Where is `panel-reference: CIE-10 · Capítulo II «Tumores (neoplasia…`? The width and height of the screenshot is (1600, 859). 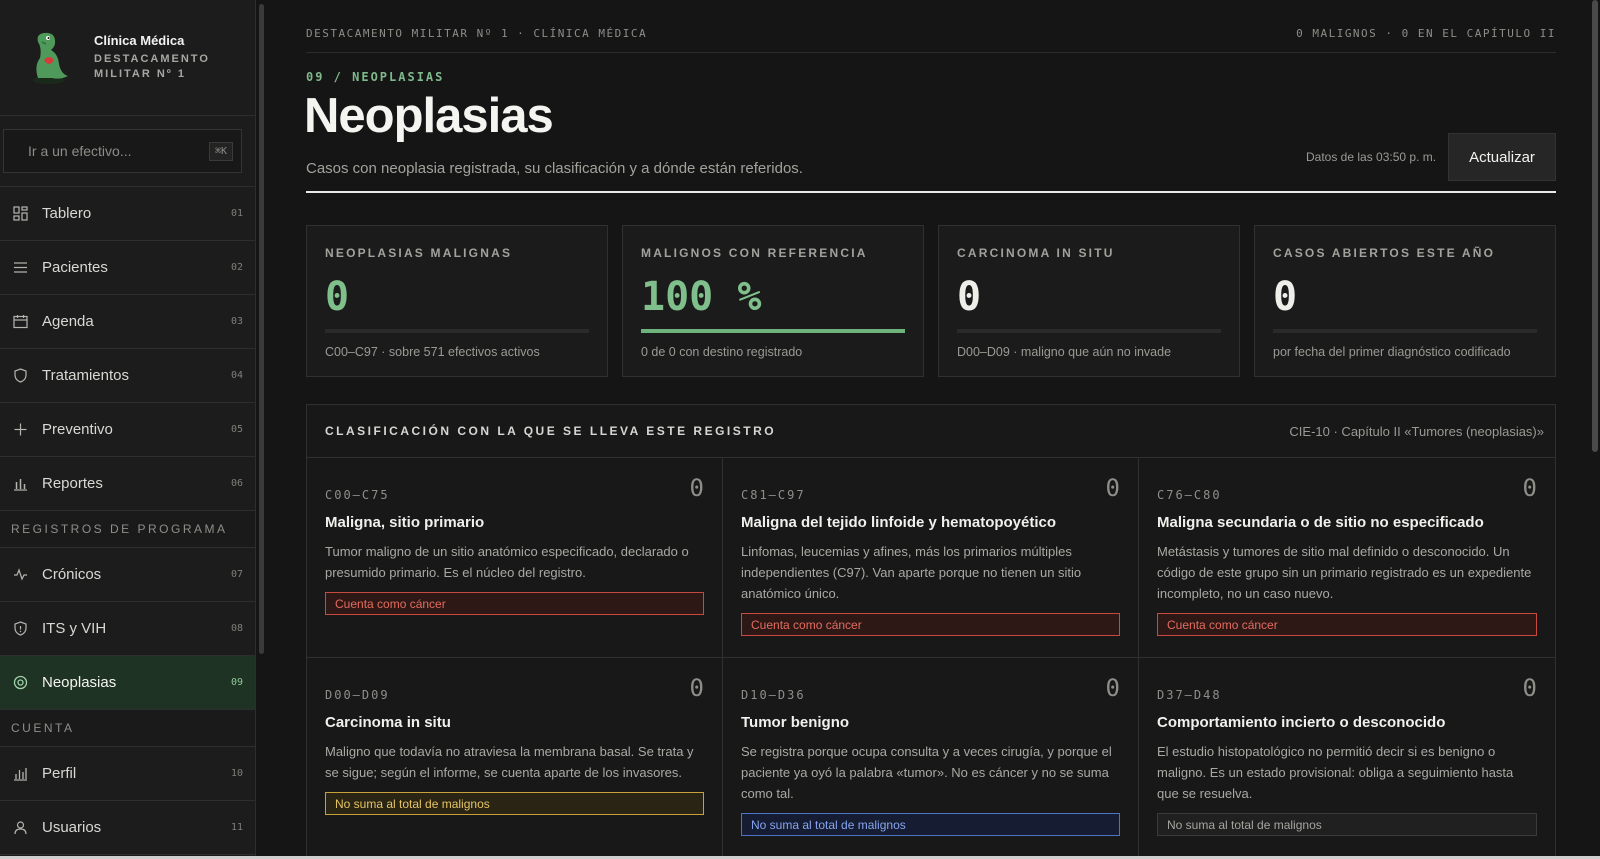
panel-reference: CIE-10 · Capítulo II «Tumores (neoplasia… is located at coordinates (1416, 431).